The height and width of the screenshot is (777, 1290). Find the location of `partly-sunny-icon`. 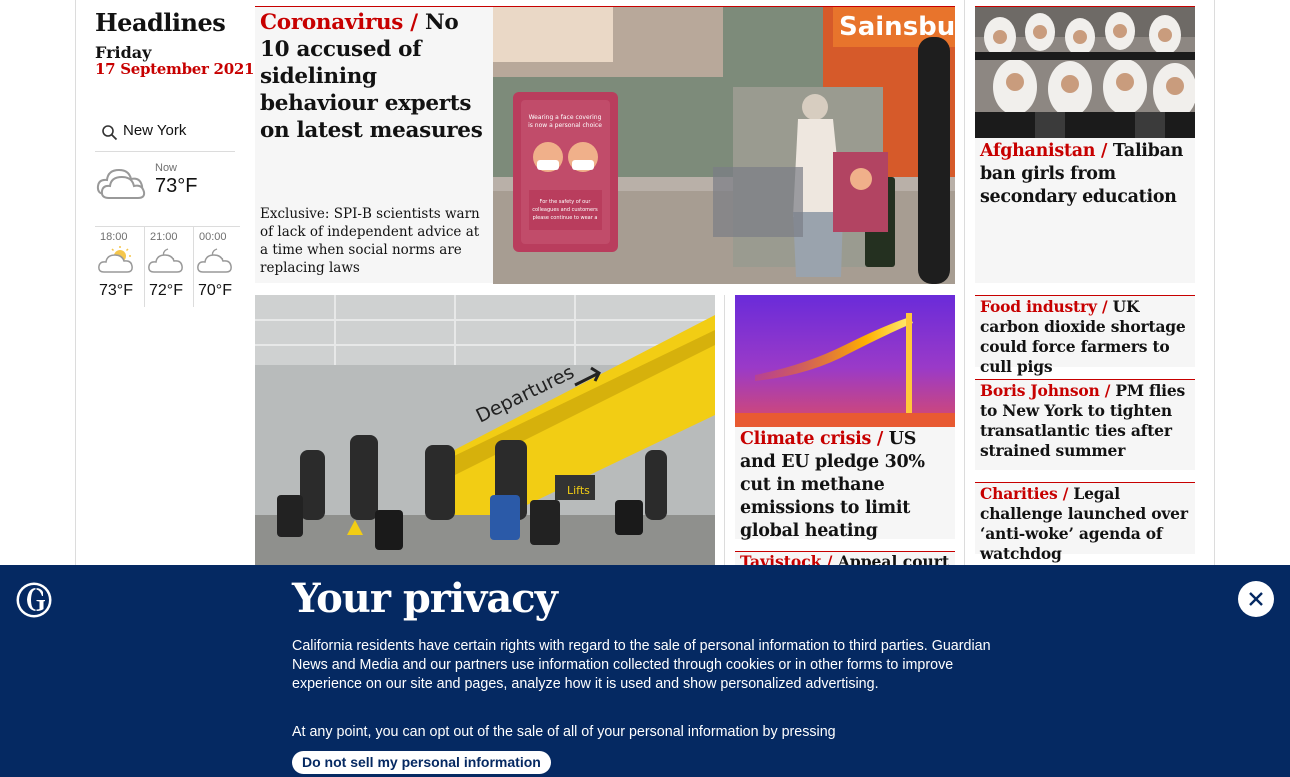

partly-sunny-icon is located at coordinates (115, 259).